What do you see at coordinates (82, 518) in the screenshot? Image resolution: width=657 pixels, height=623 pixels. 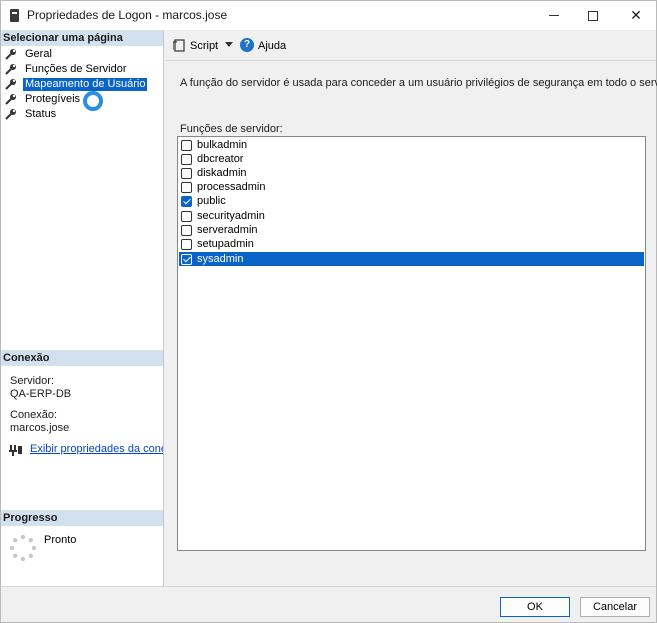 I see `progress-header: Progresso` at bounding box center [82, 518].